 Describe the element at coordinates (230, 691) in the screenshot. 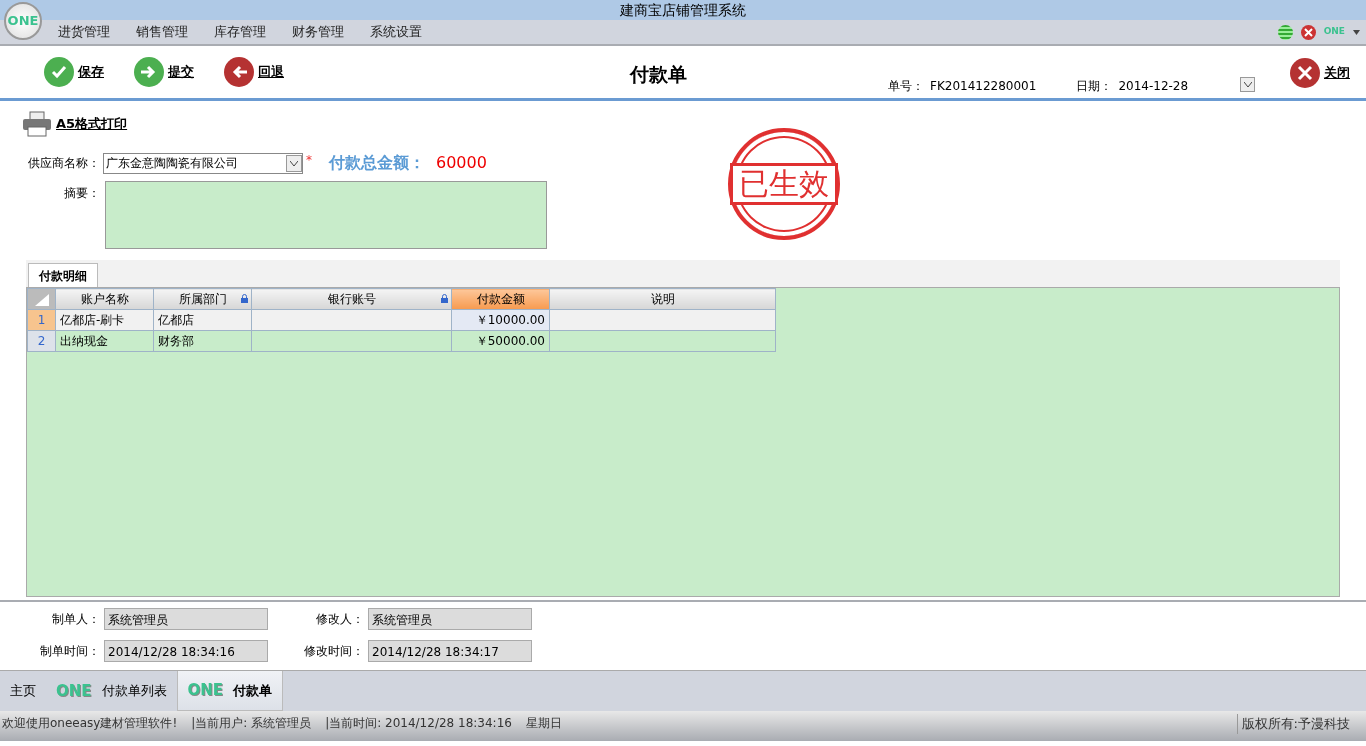

I see `page-tab: ONE 付款单` at that location.